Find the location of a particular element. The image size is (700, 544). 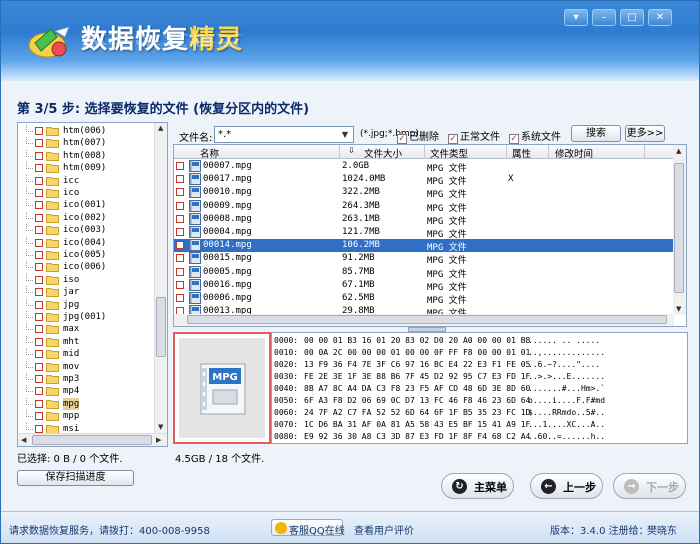

col-name: 名称 is located at coordinates (209, 153).